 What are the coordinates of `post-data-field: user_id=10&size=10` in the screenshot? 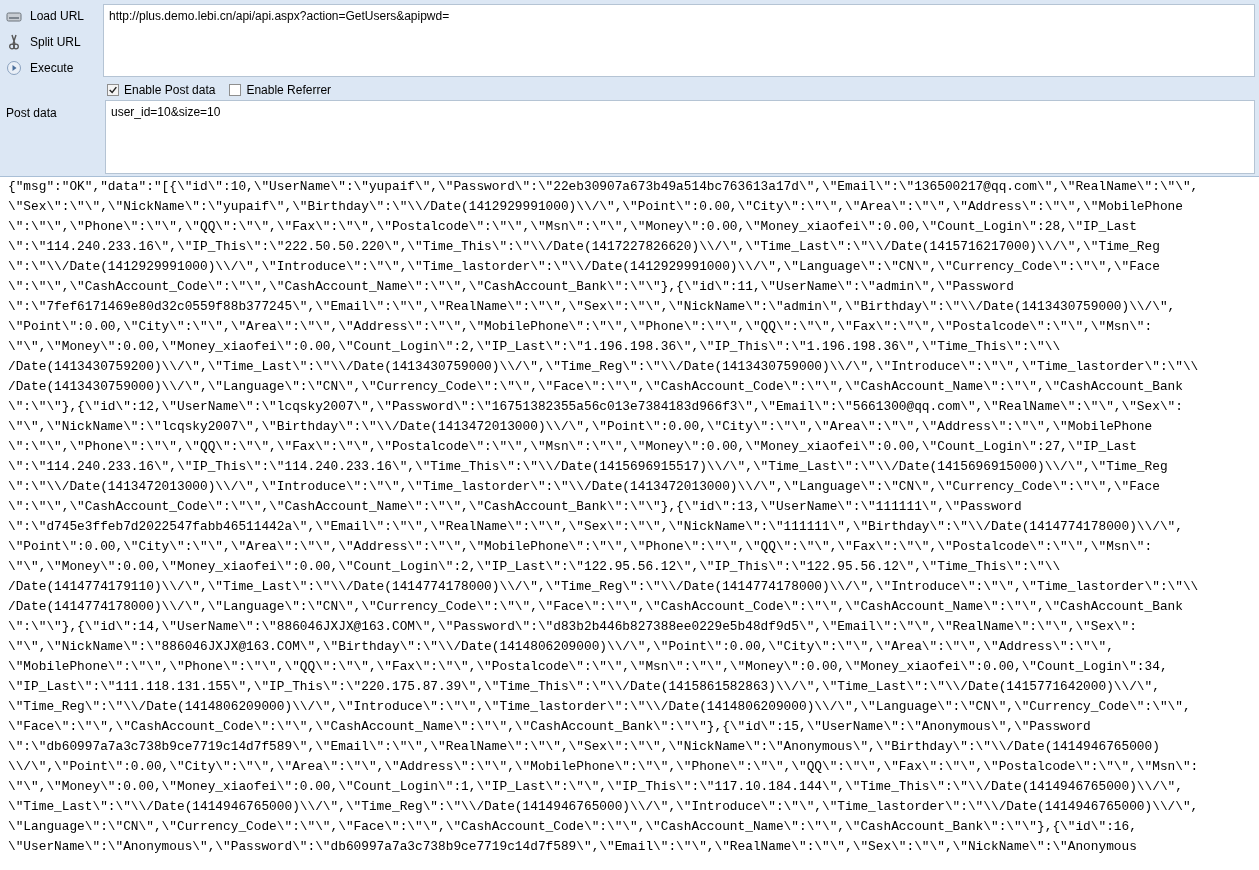 It's located at (680, 137).